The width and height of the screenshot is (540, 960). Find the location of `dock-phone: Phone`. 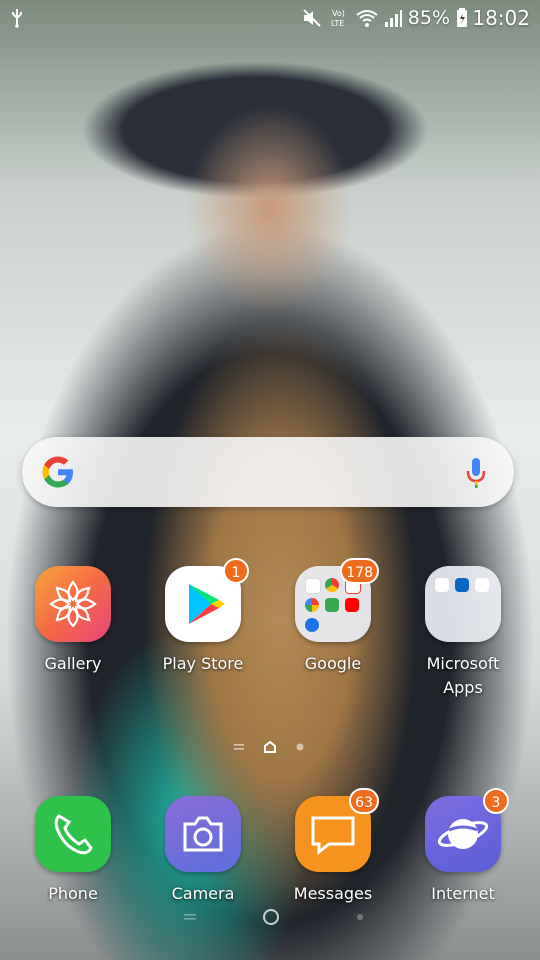

dock-phone: Phone is located at coordinates (73, 851).